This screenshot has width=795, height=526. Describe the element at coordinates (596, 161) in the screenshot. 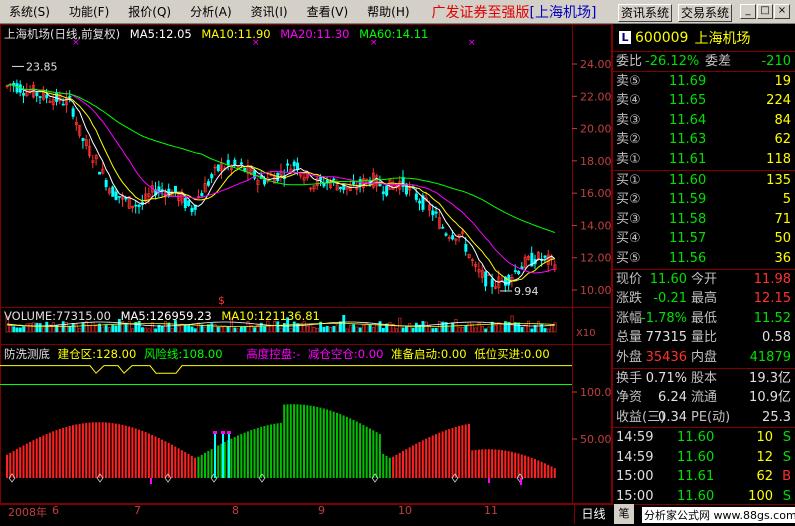

I see `price-axis-label: 18.00` at that location.